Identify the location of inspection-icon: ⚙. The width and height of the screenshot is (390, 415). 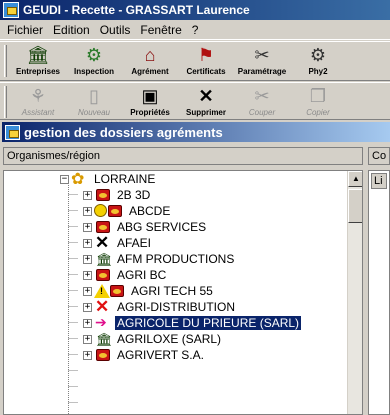
(94, 55).